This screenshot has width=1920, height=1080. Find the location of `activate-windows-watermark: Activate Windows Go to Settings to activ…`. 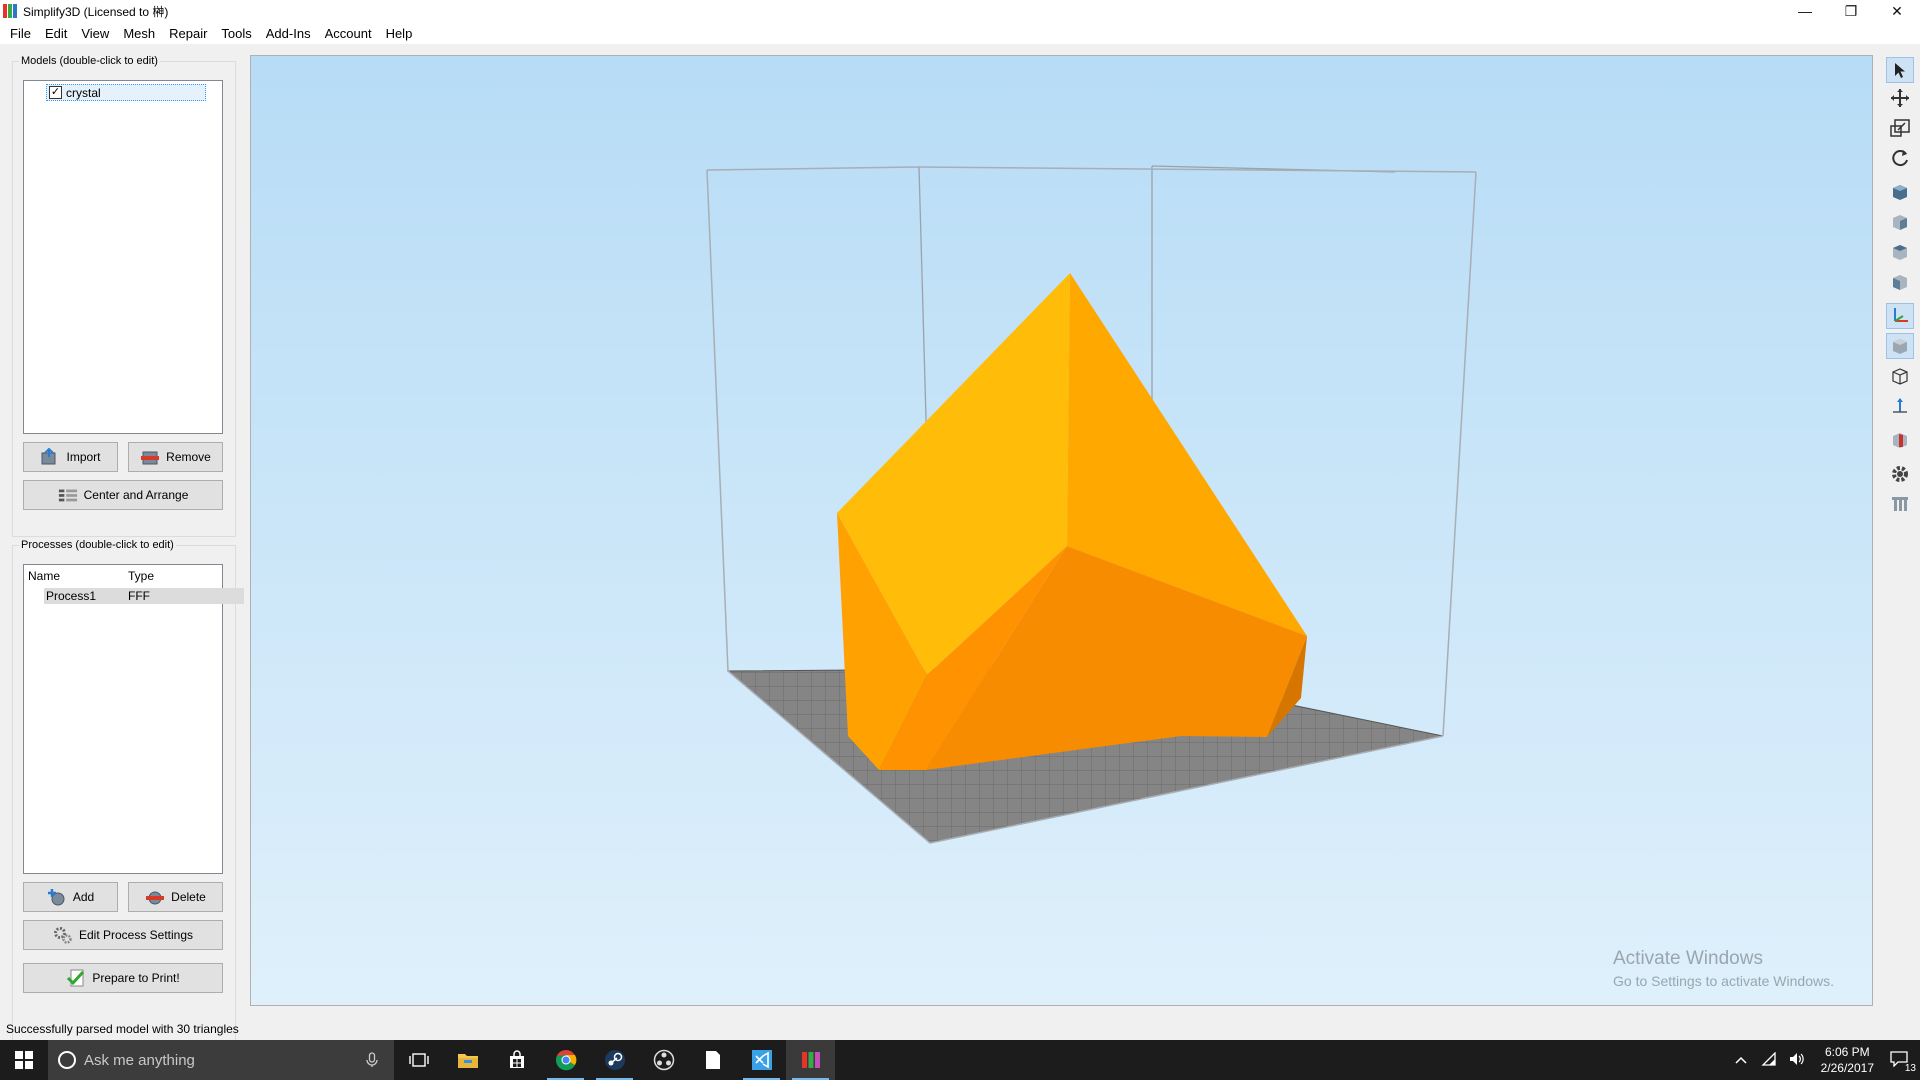

activate-windows-watermark: Activate Windows Go to Settings to activ… is located at coordinates (1723, 968).